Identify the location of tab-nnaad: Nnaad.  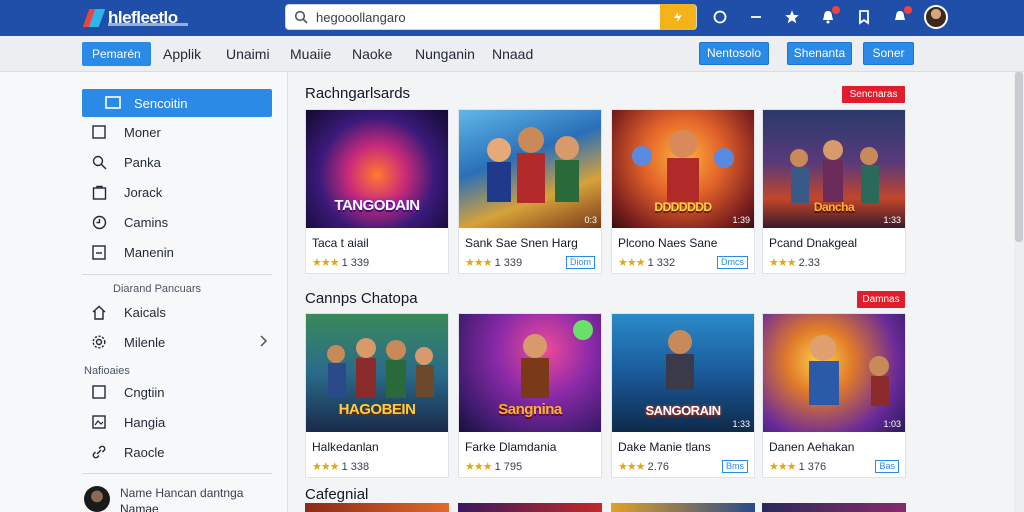
(512, 54).